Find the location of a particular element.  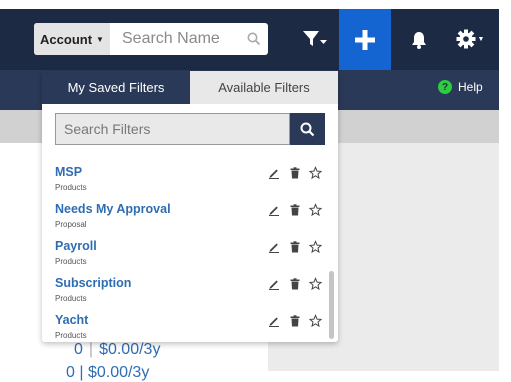

add-button is located at coordinates (365, 39).